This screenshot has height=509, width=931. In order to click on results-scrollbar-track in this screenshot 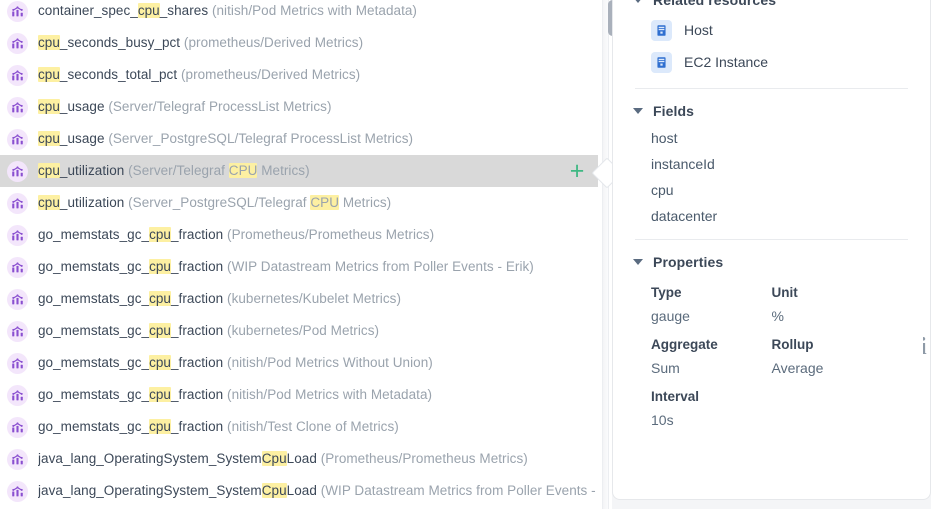, I will do `click(609, 254)`.